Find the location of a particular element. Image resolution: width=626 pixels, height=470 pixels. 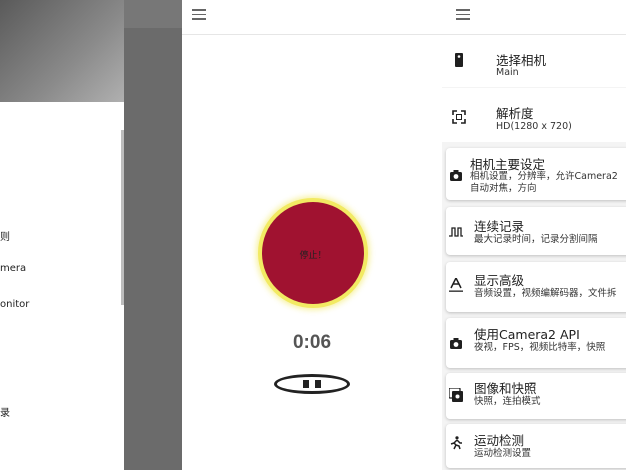

app-bar is located at coordinates (312, 17).